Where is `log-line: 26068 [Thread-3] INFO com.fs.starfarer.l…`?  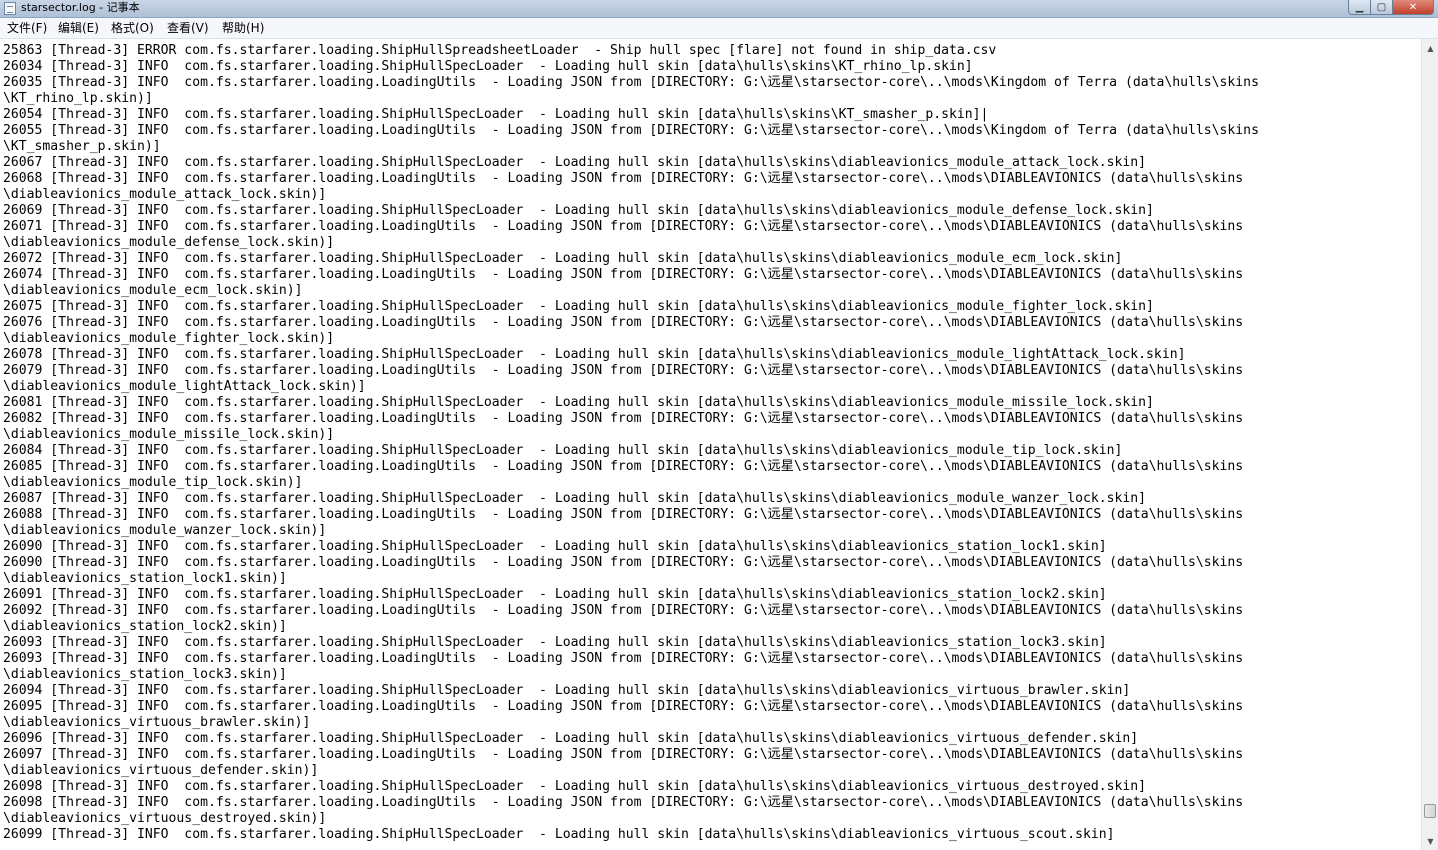 log-line: 26068 [Thread-3] INFO com.fs.starfarer.l… is located at coordinates (623, 178).